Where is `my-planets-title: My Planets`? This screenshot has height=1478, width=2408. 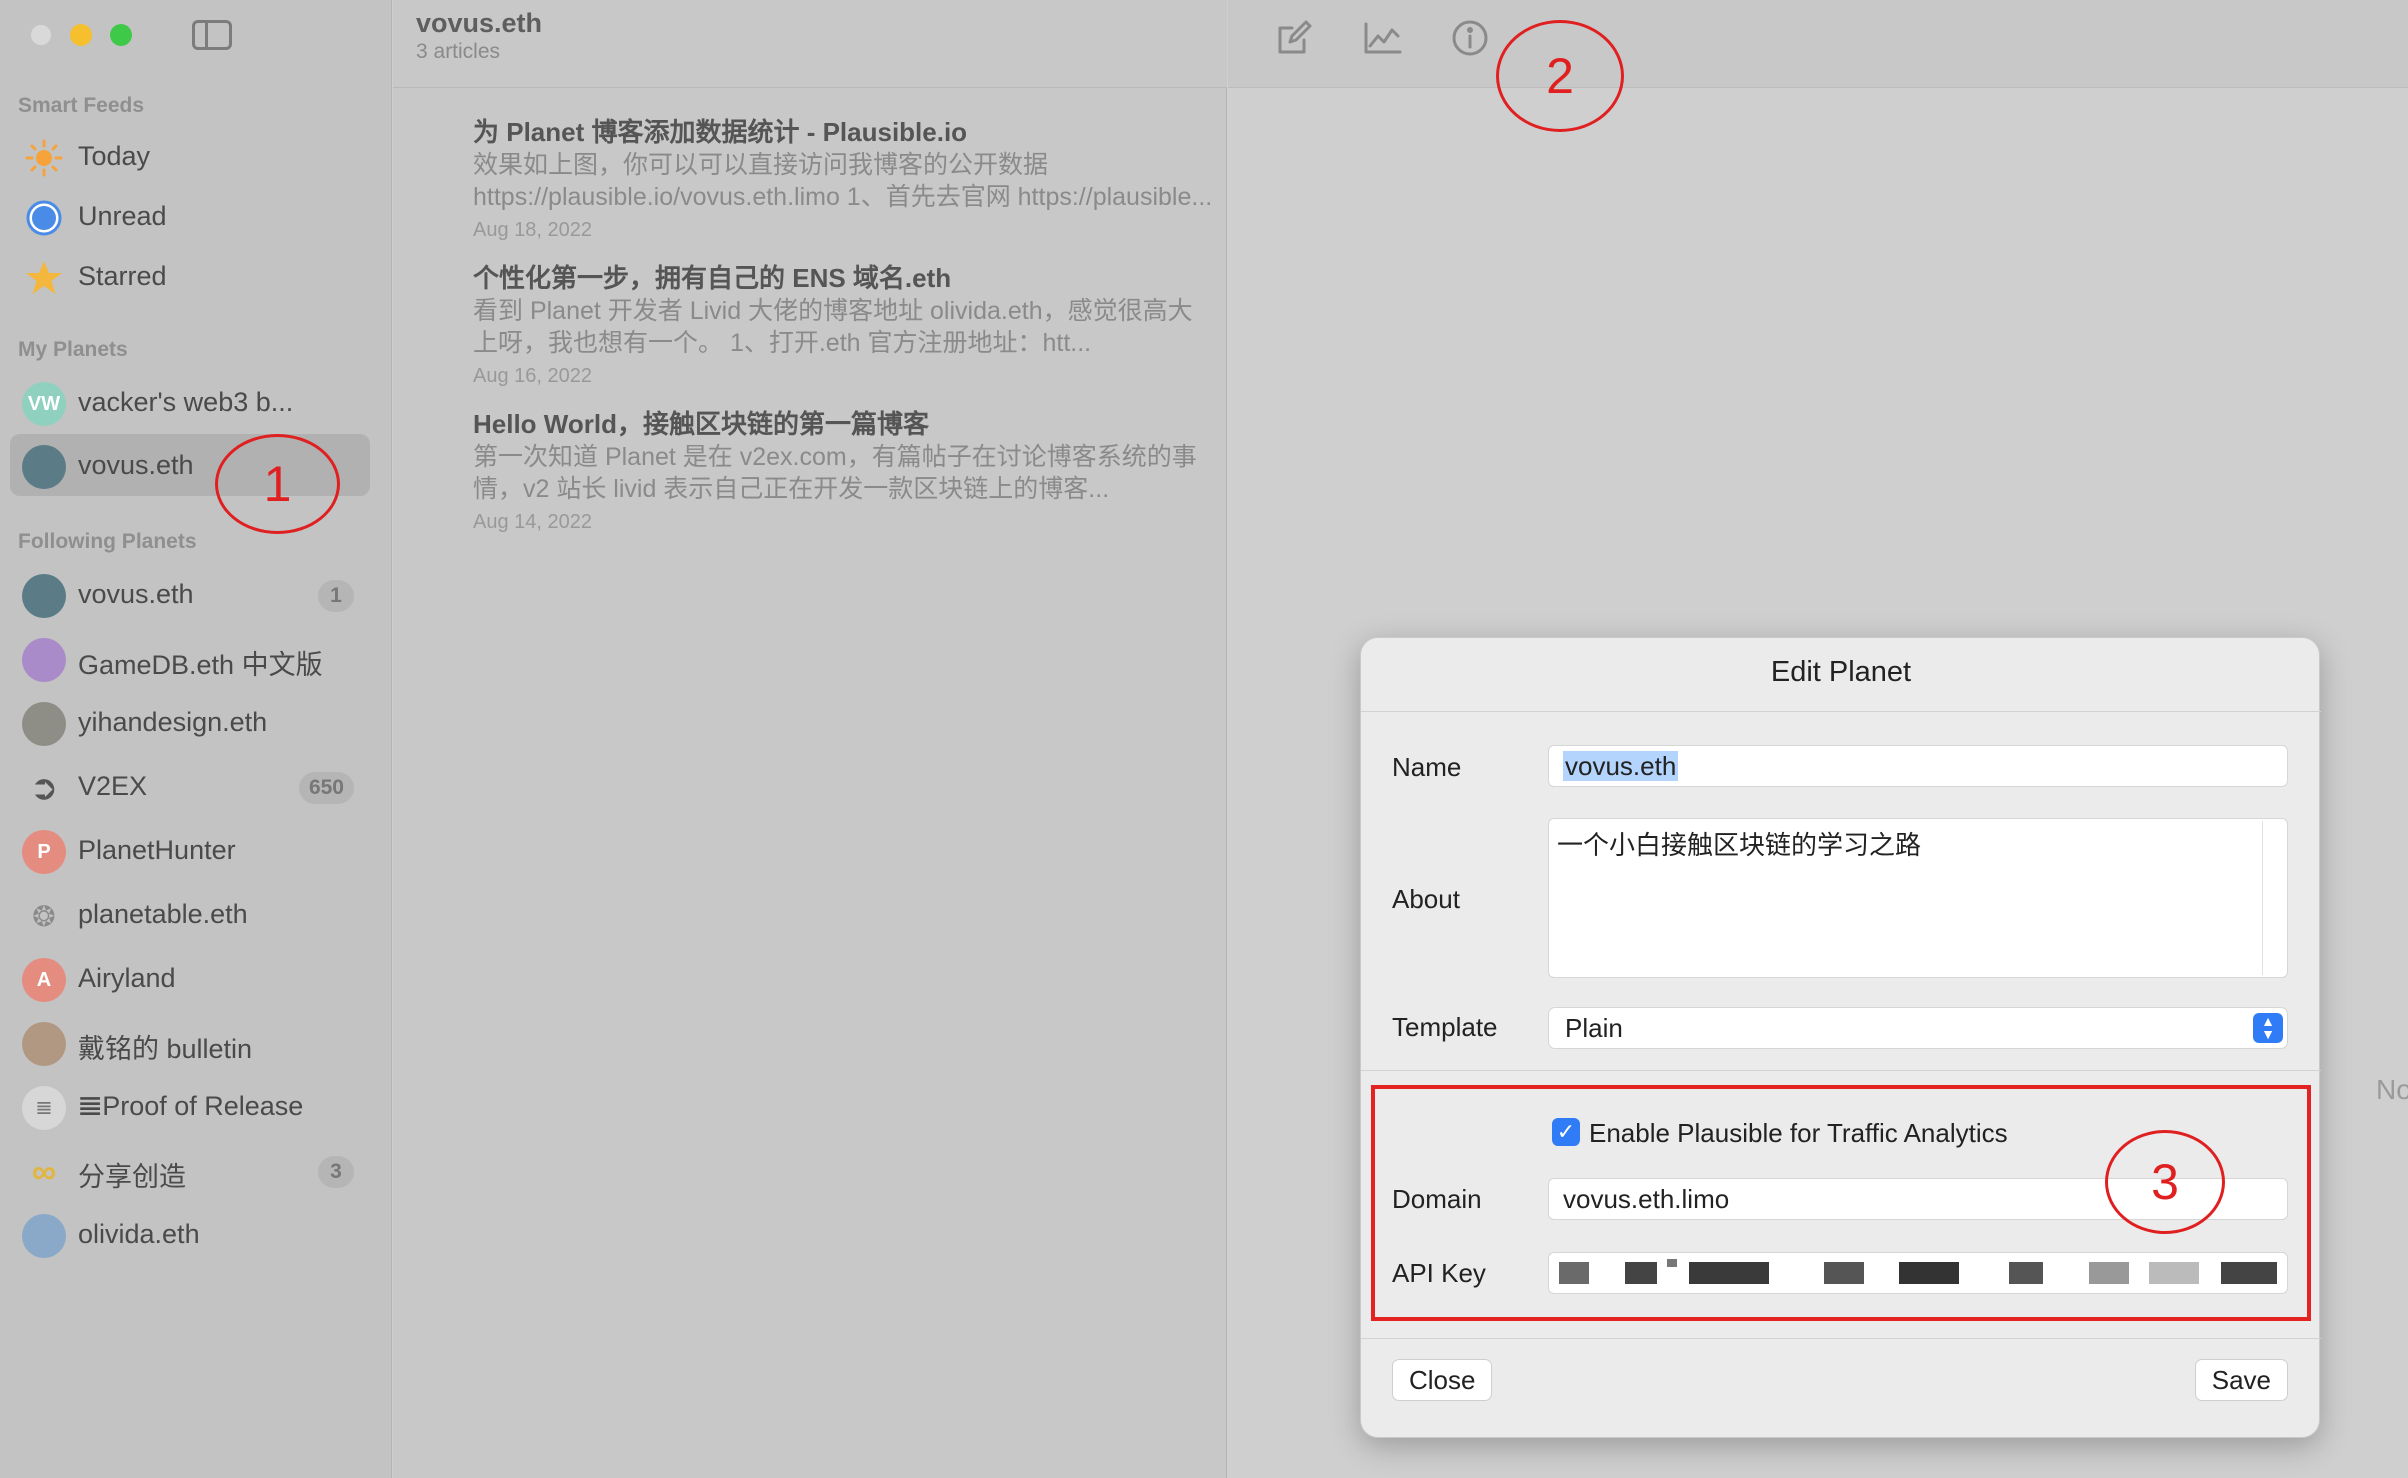 my-planets-title: My Planets is located at coordinates (73, 349).